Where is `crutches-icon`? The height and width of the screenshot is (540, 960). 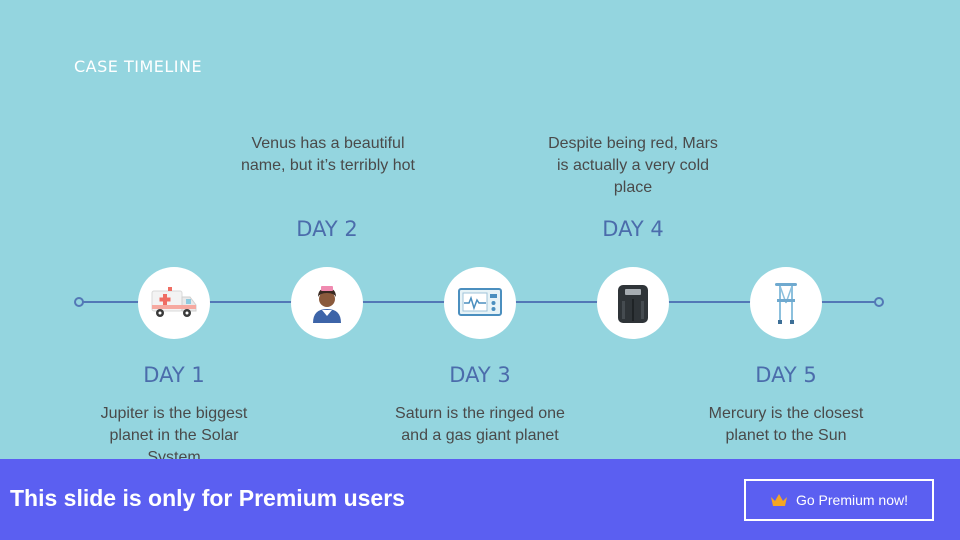 crutches-icon is located at coordinates (786, 303).